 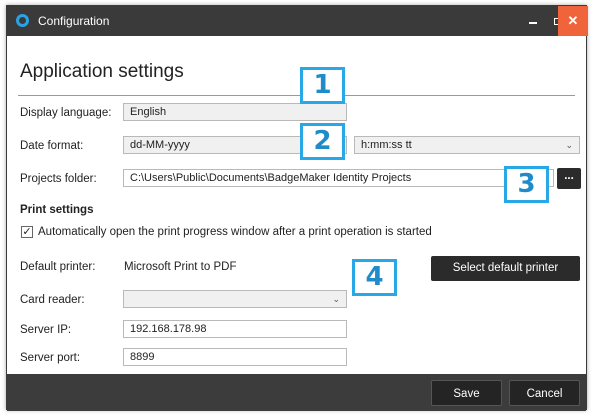 What do you see at coordinates (160, 145) in the screenshot?
I see `date-format-value: dd-MM-yyyy` at bounding box center [160, 145].